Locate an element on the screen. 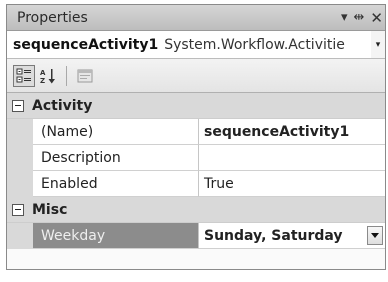 This screenshot has height=282, width=388. auto-hide-pin-icon: ⇹ is located at coordinates (359, 18).